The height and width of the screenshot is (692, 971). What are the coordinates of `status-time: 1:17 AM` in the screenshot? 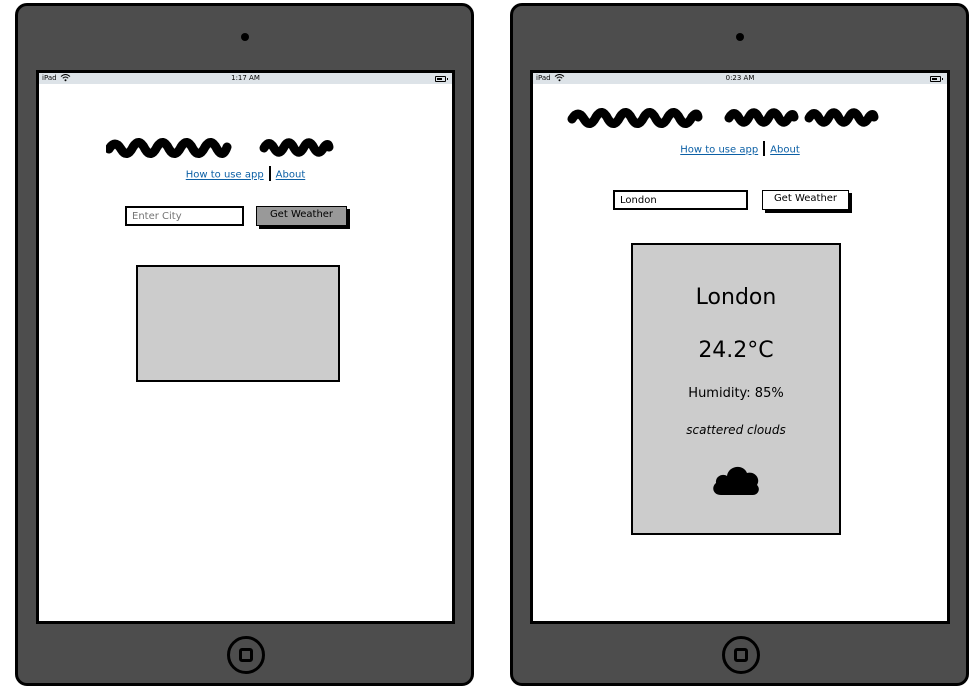 It's located at (245, 78).